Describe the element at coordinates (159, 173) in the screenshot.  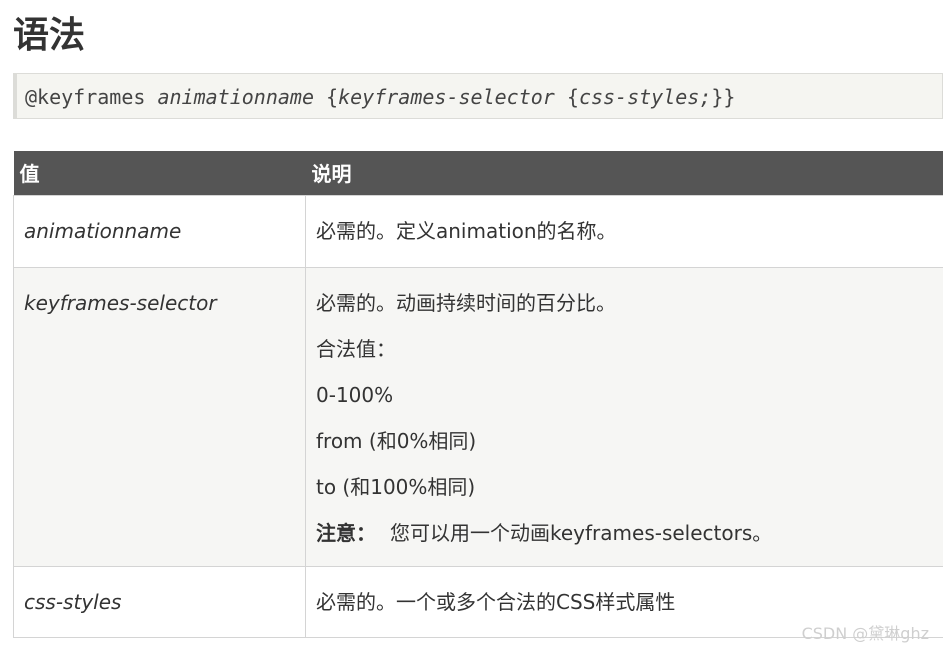
I see `column-header-value: 值` at that location.